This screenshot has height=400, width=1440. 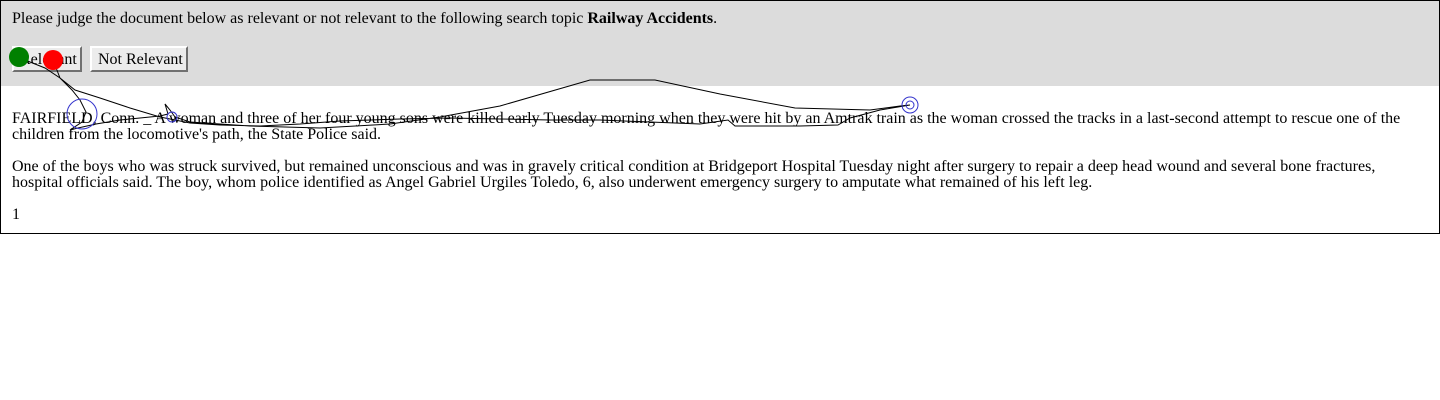 I want to click on page-number: 1, so click(x=16, y=214).